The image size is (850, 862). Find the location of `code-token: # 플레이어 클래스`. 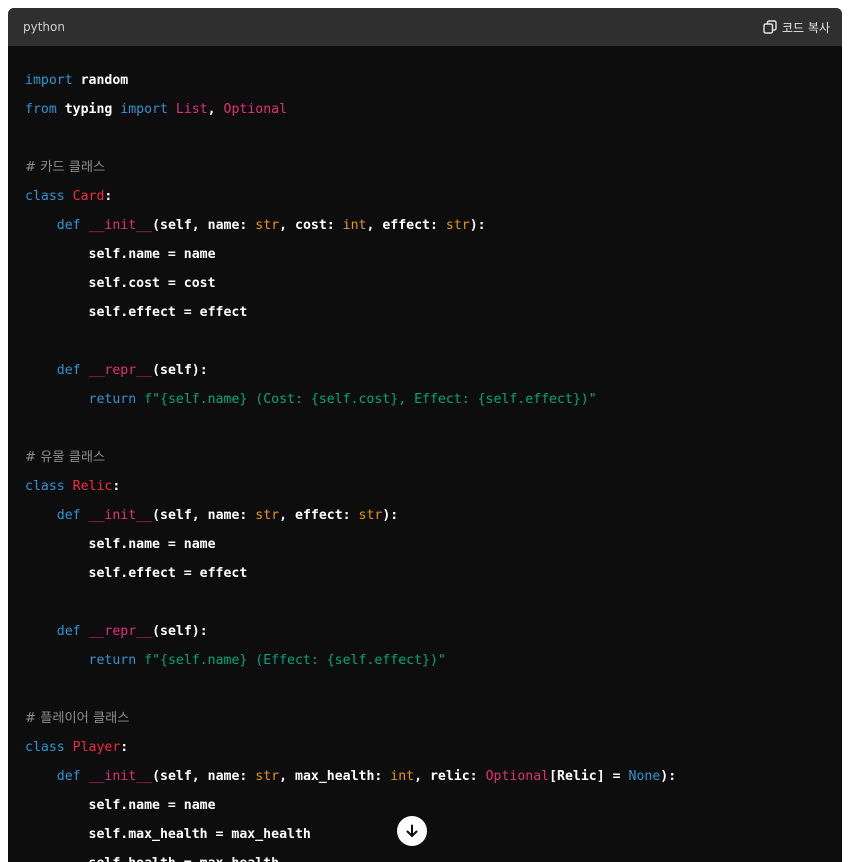

code-token: # 플레이어 클래스 is located at coordinates (77, 718).